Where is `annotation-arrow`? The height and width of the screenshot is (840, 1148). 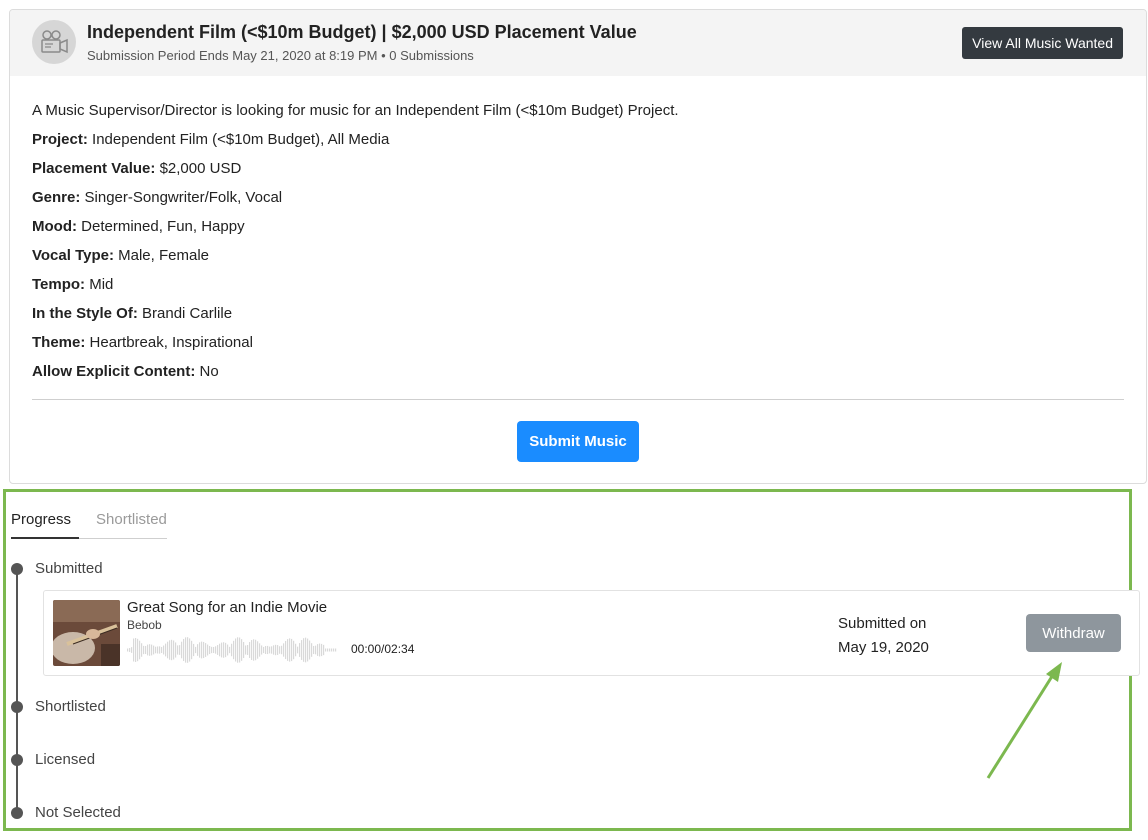 annotation-arrow is located at coordinates (1024, 720).